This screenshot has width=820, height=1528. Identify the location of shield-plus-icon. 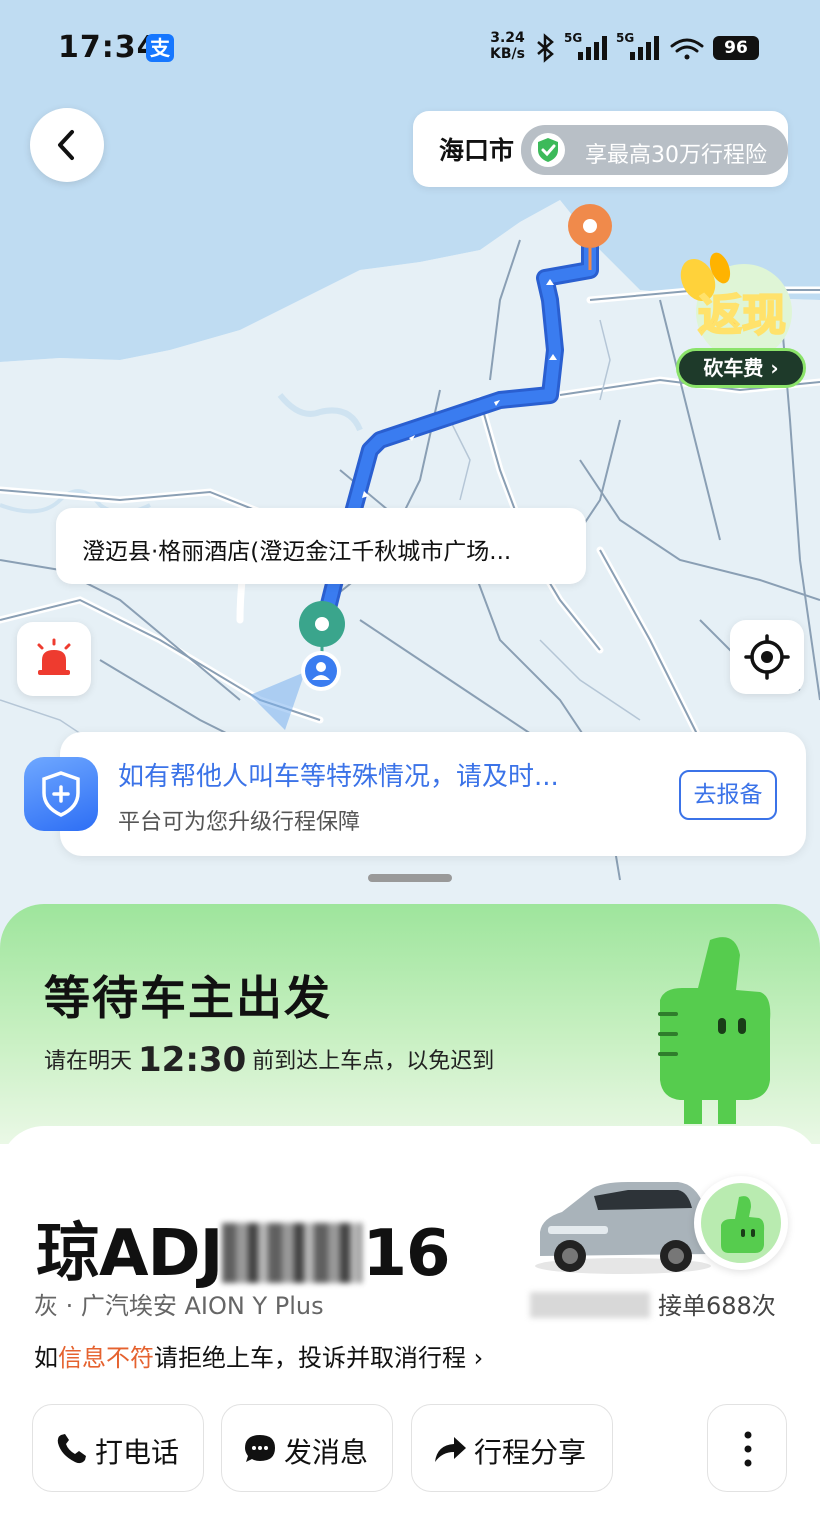
(61, 794).